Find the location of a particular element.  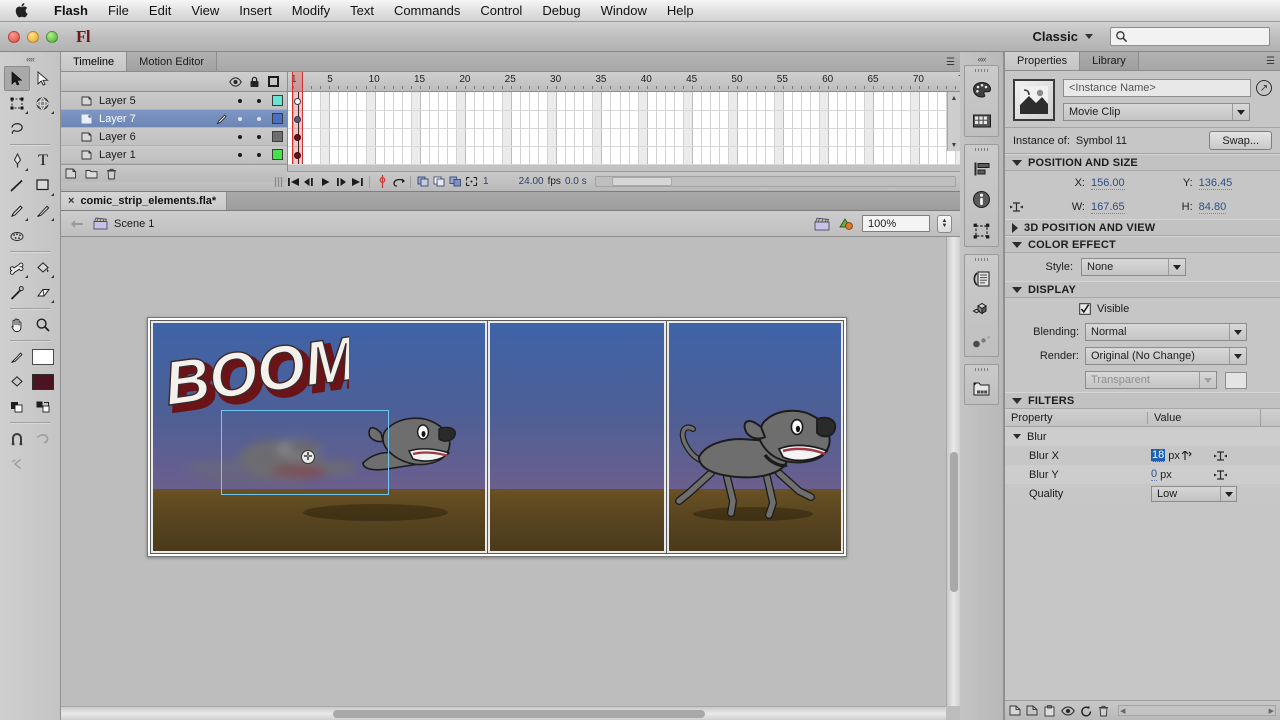

menu-insert: Insert is located at coordinates (255, 11).